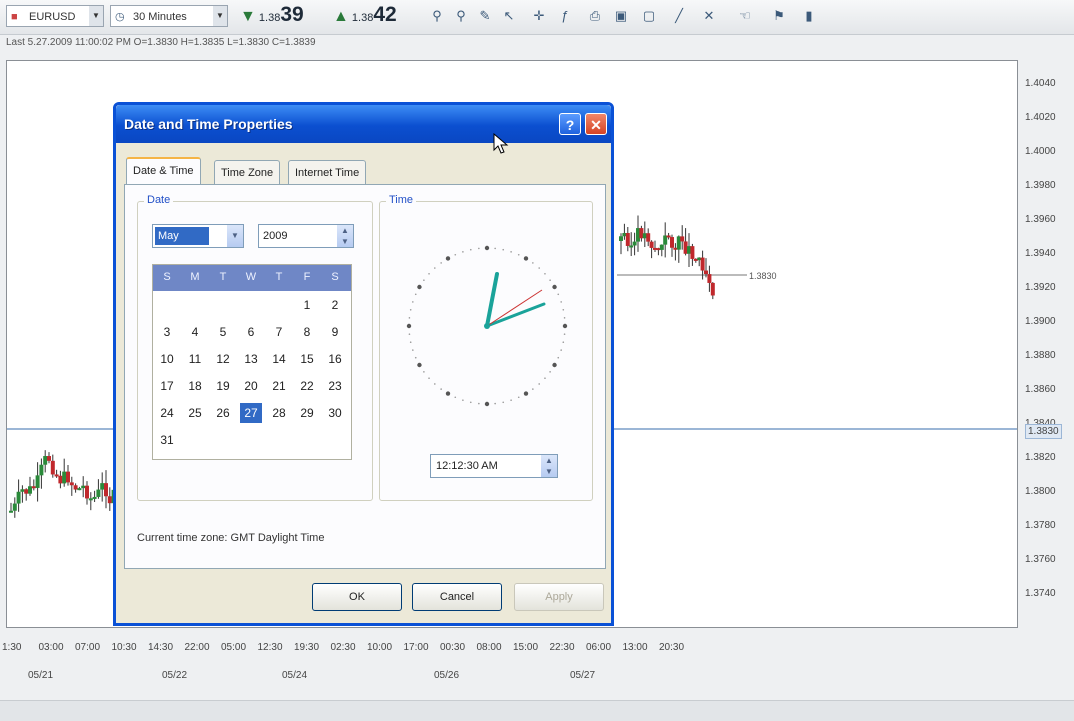 The image size is (1074, 721). I want to click on time-tick-label: 12:30, so click(270, 647).